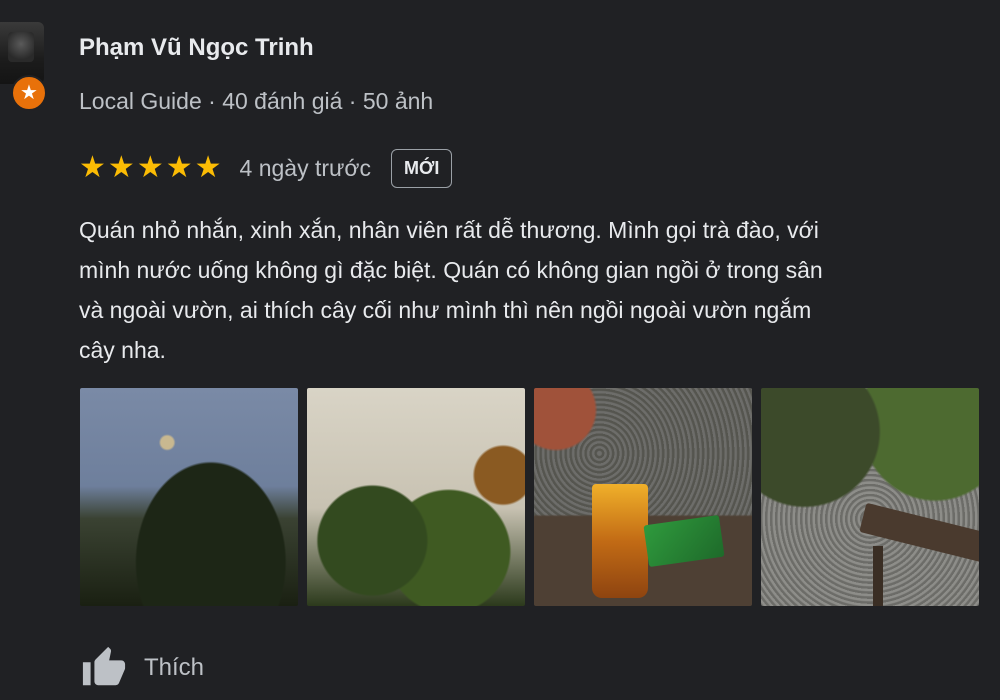 Image resolution: width=1000 pixels, height=700 pixels. I want to click on thumbs-up-icon, so click(104, 668).